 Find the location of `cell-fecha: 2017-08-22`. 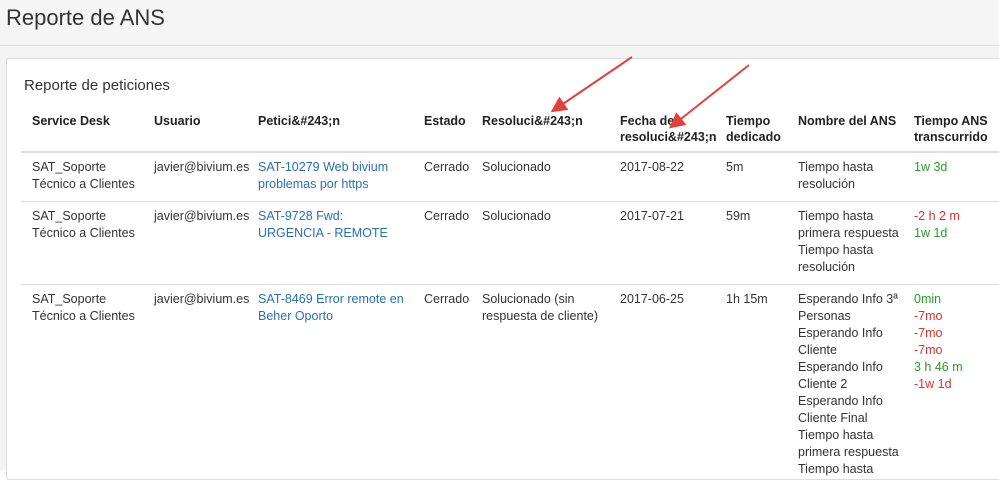

cell-fecha: 2017-08-22 is located at coordinates (662, 177).